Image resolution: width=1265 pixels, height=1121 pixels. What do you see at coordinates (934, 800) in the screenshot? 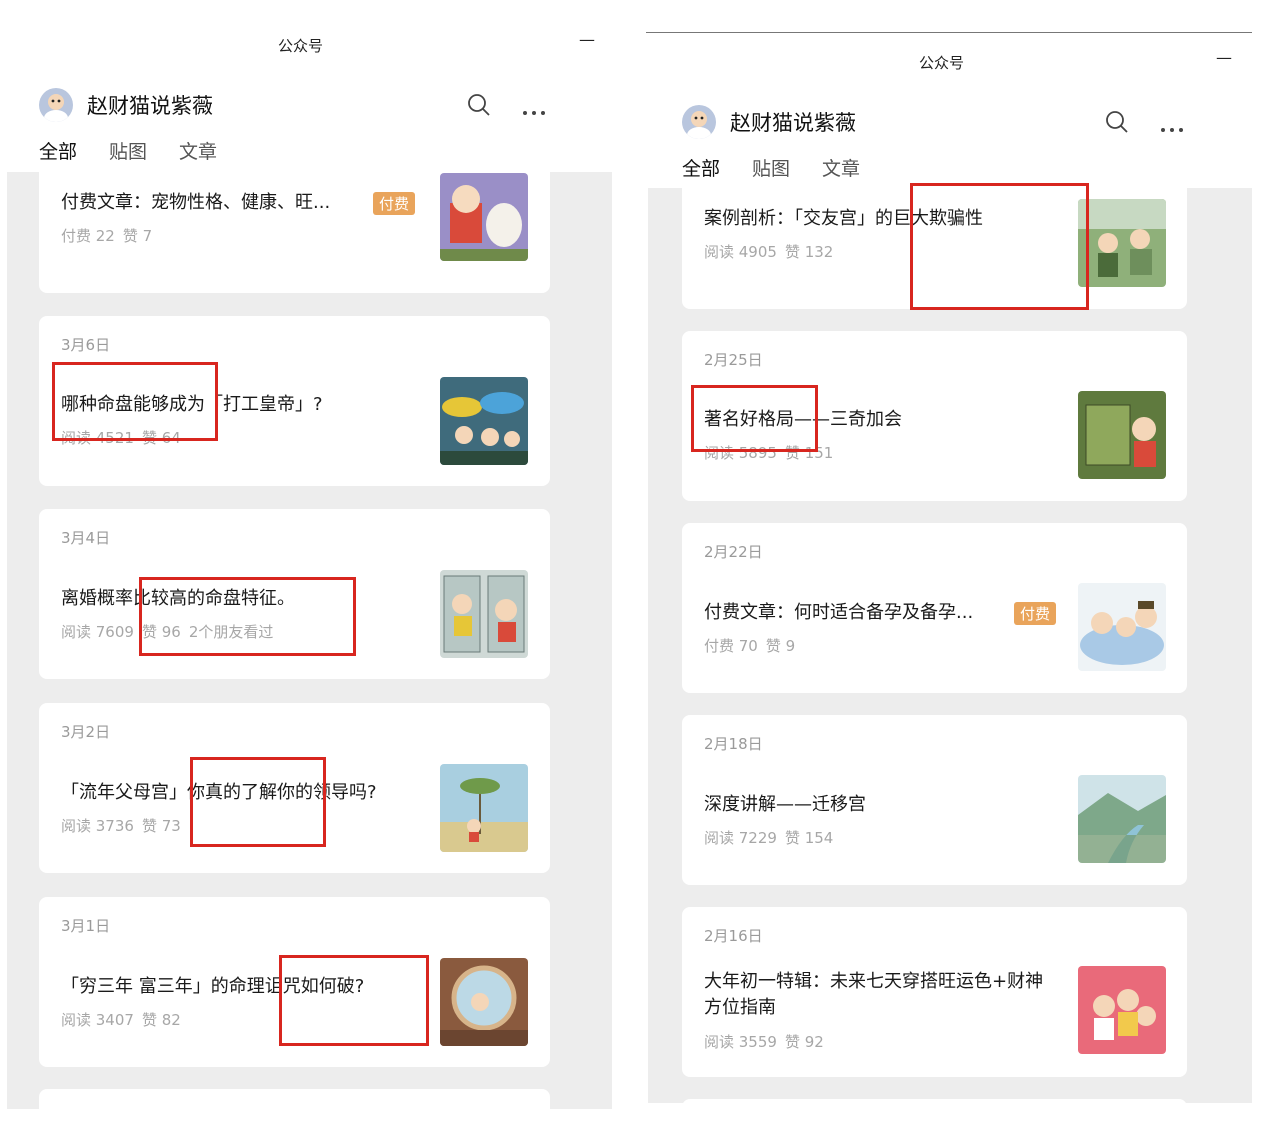
I see `article-card: 2月18日 深度讲解——迁移宫 阅读 7229 赞 154` at bounding box center [934, 800].